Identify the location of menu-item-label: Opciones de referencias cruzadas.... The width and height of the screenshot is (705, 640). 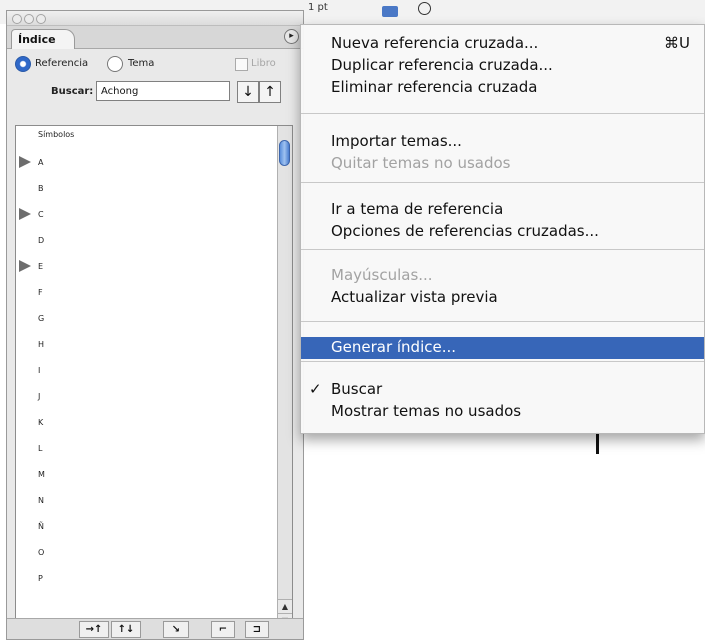
(465, 231).